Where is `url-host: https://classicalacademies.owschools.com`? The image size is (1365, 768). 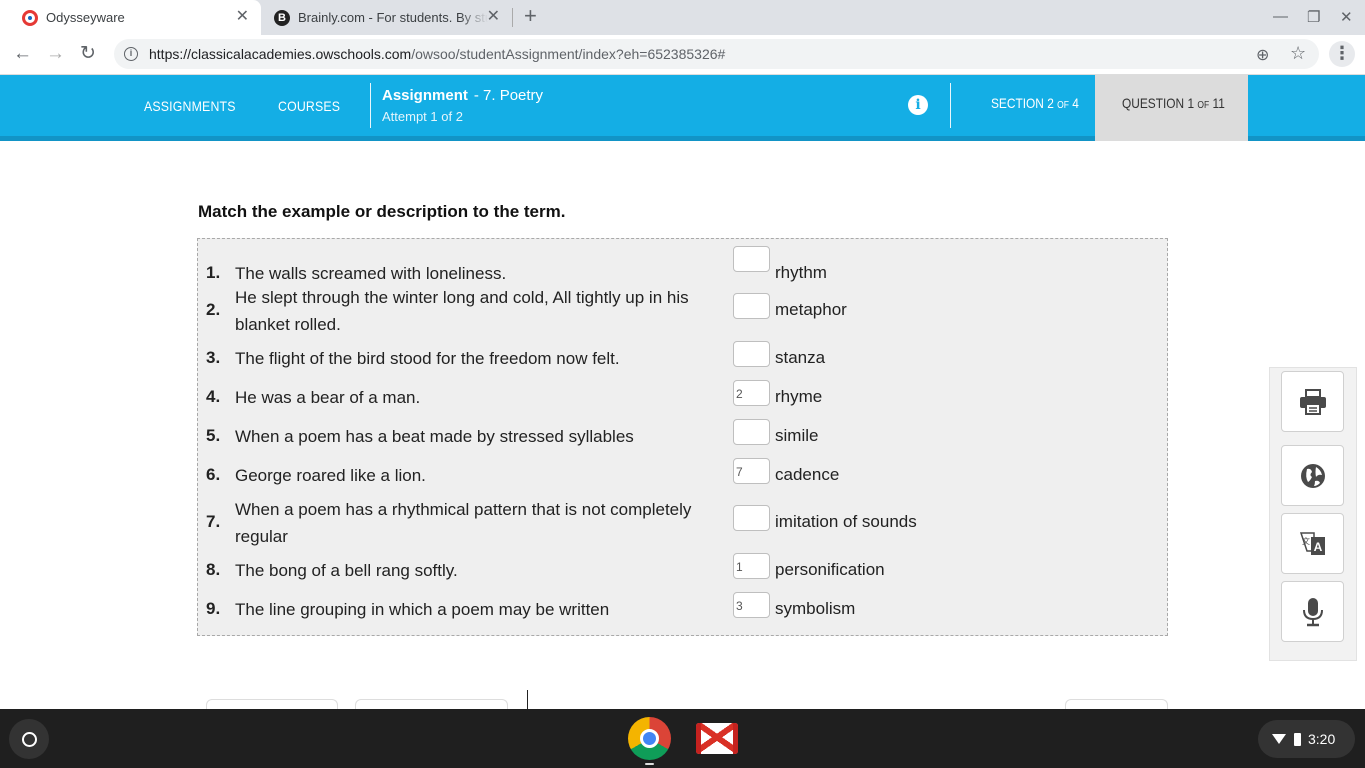
url-host: https://classicalacademies.owschools.com is located at coordinates (280, 54).